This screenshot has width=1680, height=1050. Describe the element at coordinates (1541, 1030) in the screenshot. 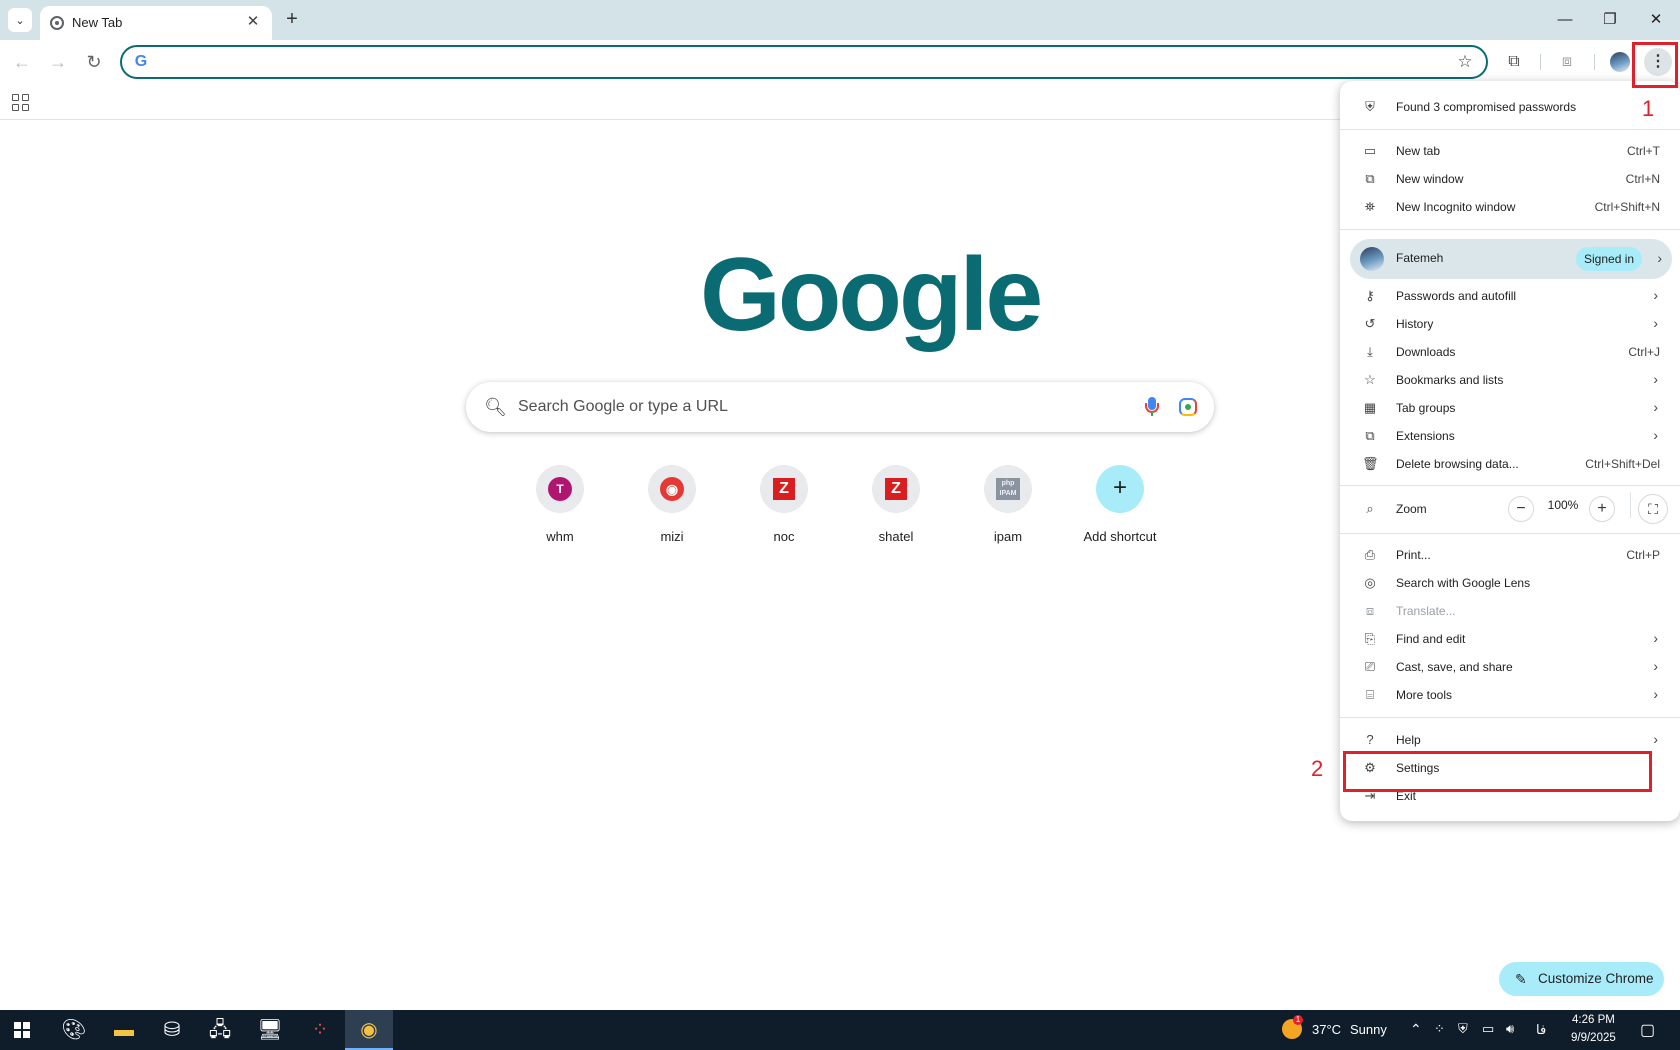

I see `language-indicator: فا` at that location.